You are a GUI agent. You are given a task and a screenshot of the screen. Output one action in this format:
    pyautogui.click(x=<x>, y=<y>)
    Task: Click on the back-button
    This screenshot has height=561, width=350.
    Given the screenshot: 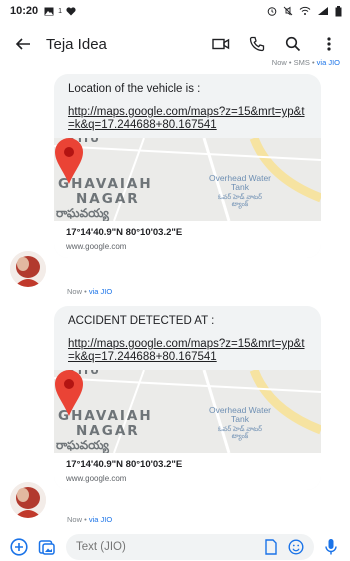 What is the action you would take?
    pyautogui.click(x=23, y=44)
    